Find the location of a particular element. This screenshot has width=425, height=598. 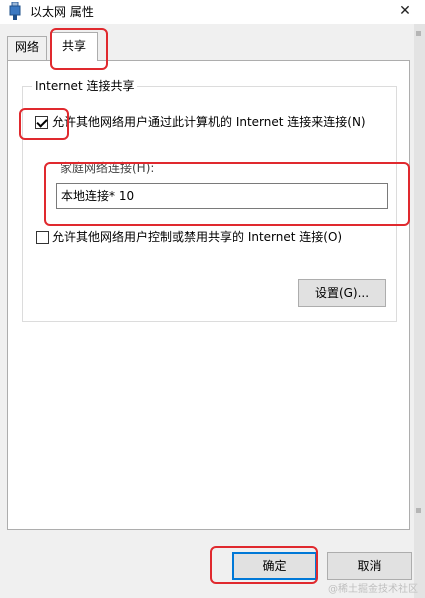

tab-network: 网络 is located at coordinates (27, 48).